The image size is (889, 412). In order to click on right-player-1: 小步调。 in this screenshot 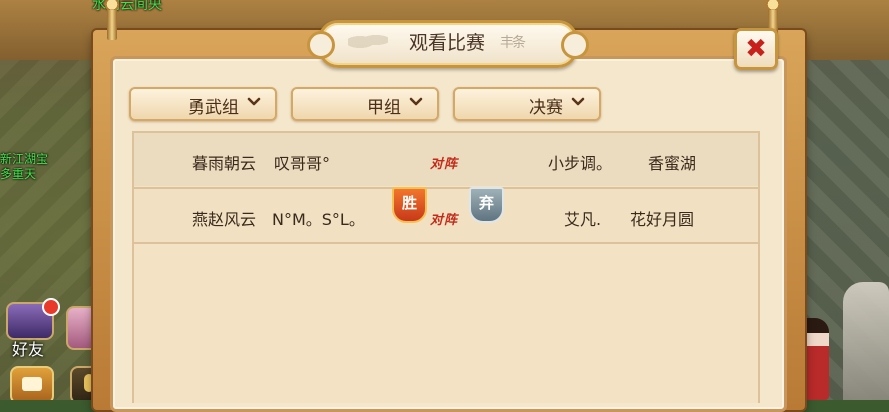, I will do `click(580, 163)`.